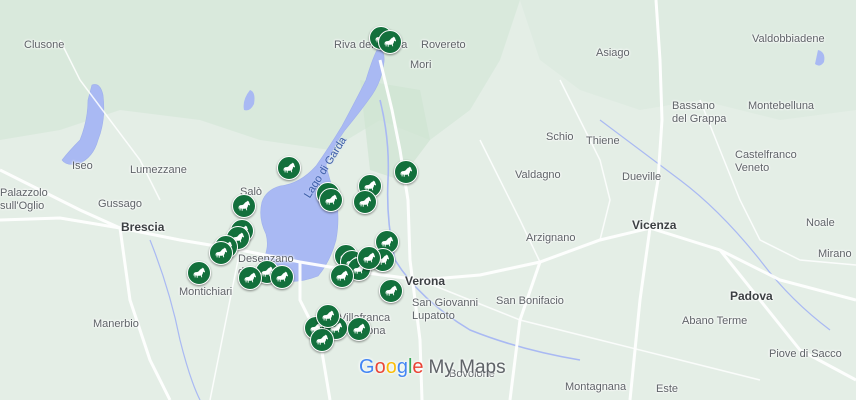 The width and height of the screenshot is (856, 400). I want to click on town-label: Montebelluna, so click(781, 106).